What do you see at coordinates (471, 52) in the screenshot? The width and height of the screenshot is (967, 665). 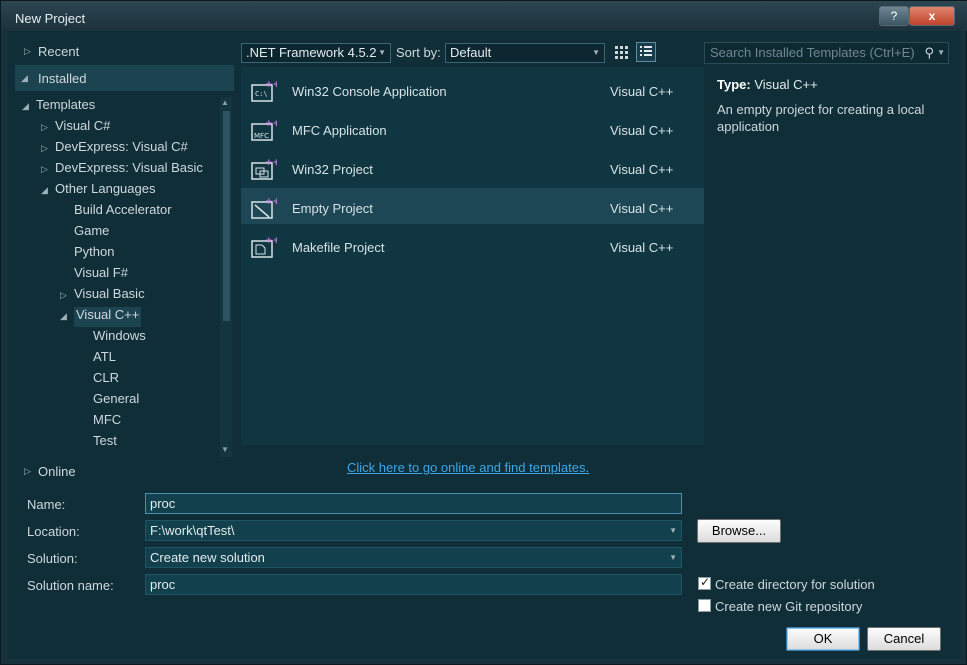 I see `sort-value: Default` at bounding box center [471, 52].